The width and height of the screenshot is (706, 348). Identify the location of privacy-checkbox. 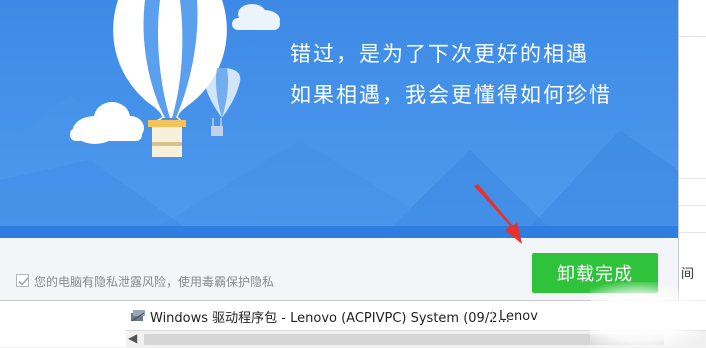
(22, 280).